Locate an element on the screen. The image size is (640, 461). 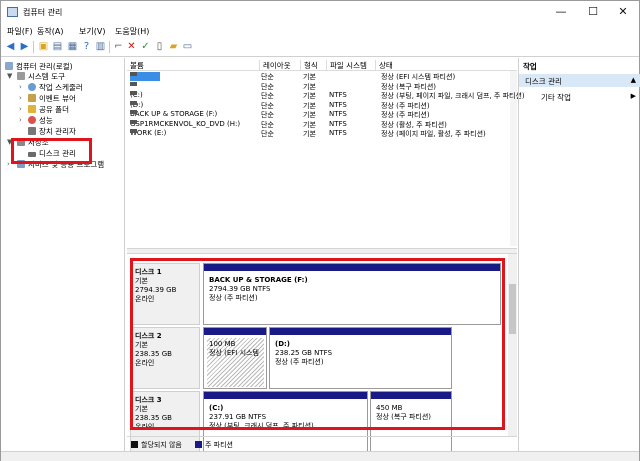
menu-view: 보기(V) is located at coordinates (92, 31).